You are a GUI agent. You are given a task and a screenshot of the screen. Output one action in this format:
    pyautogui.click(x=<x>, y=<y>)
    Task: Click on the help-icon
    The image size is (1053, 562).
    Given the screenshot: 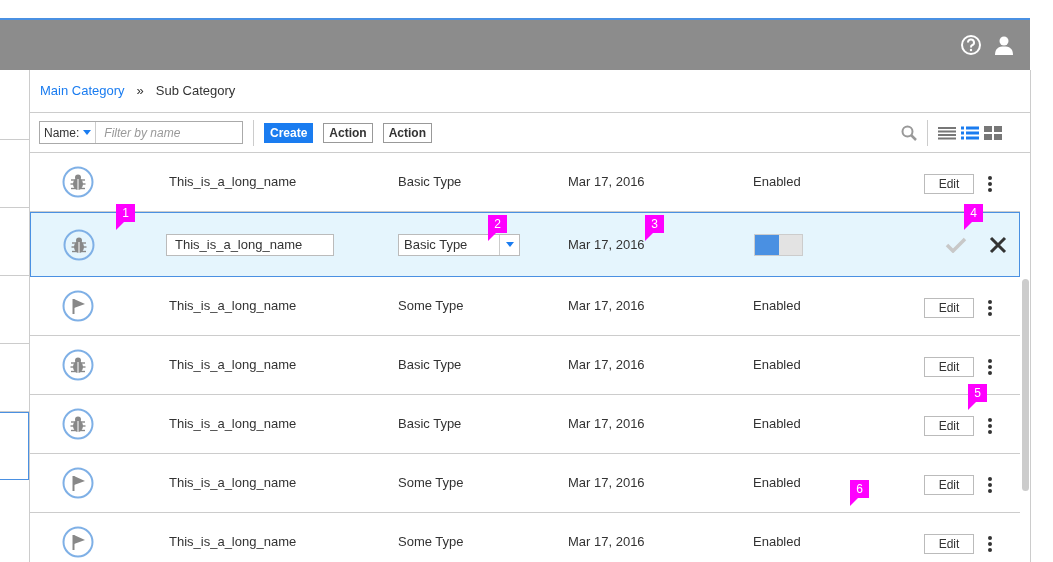 What is the action you would take?
    pyautogui.click(x=971, y=45)
    